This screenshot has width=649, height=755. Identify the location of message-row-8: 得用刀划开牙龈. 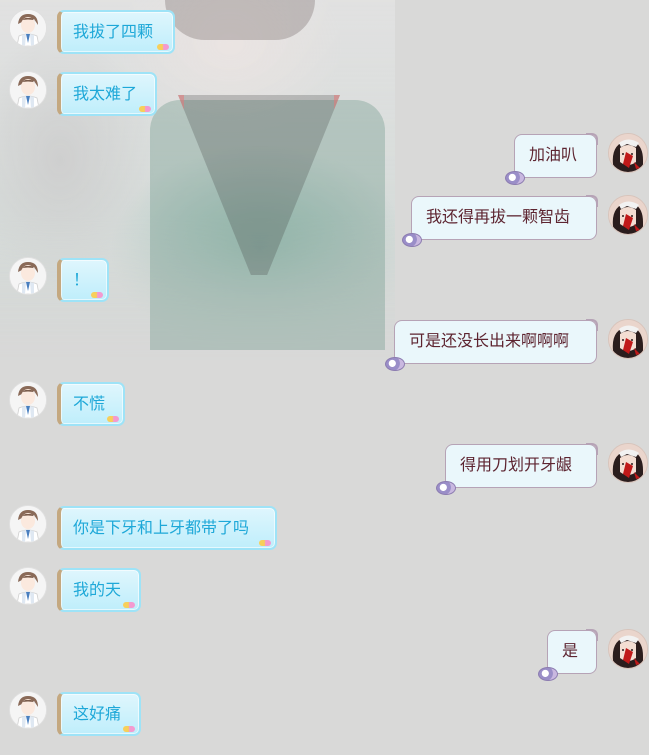
(324, 470).